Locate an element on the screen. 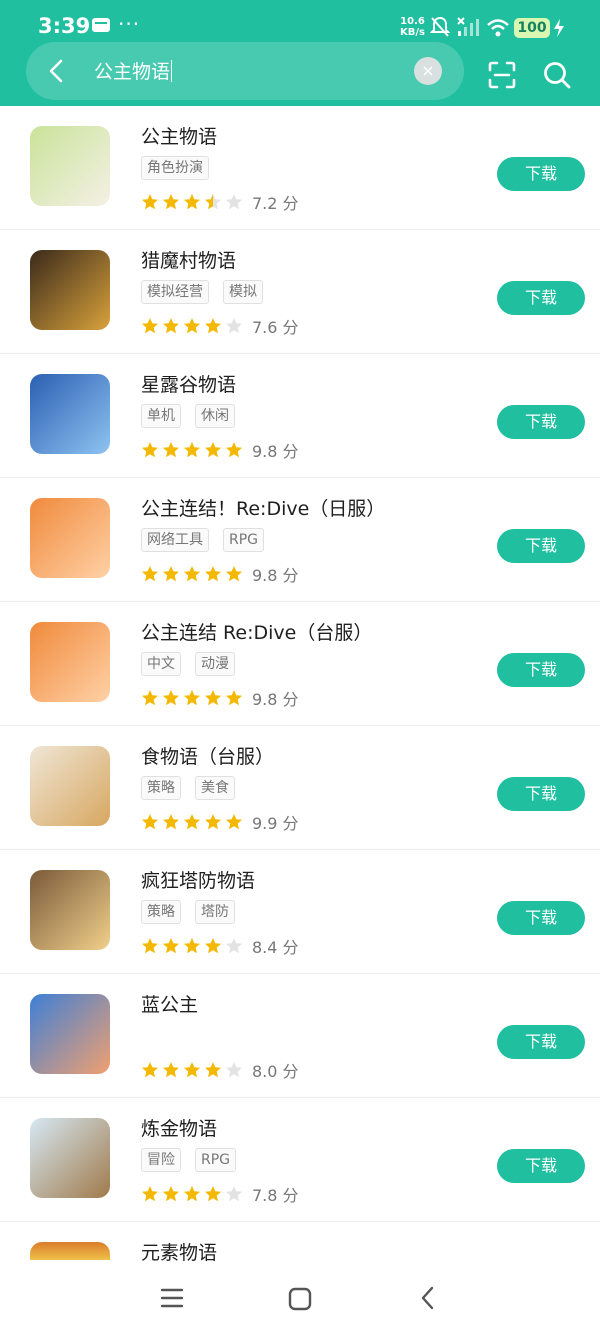 The height and width of the screenshot is (1333, 600). list-item: 元素物语 is located at coordinates (300, 1243).